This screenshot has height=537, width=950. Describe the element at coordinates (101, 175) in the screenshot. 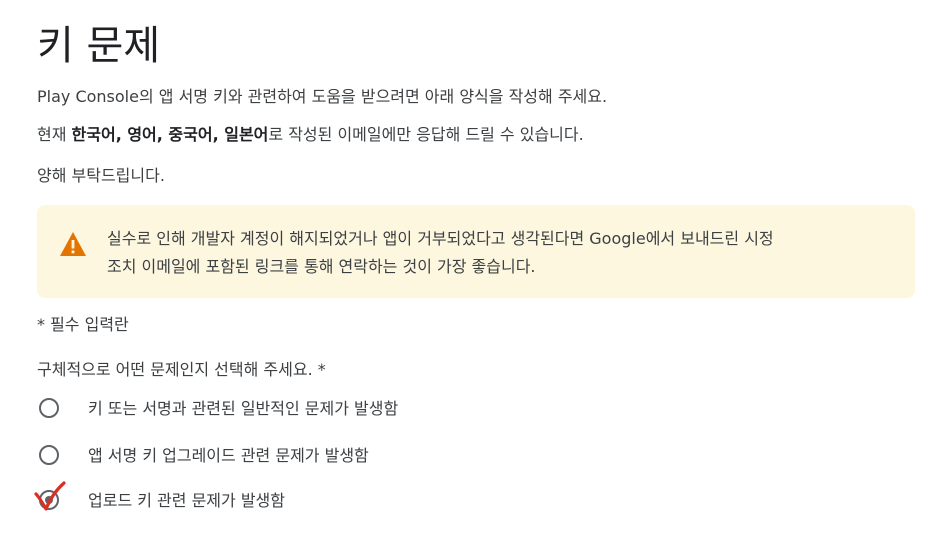

I see `apology-text: 양해 부탁드립니다.` at that location.